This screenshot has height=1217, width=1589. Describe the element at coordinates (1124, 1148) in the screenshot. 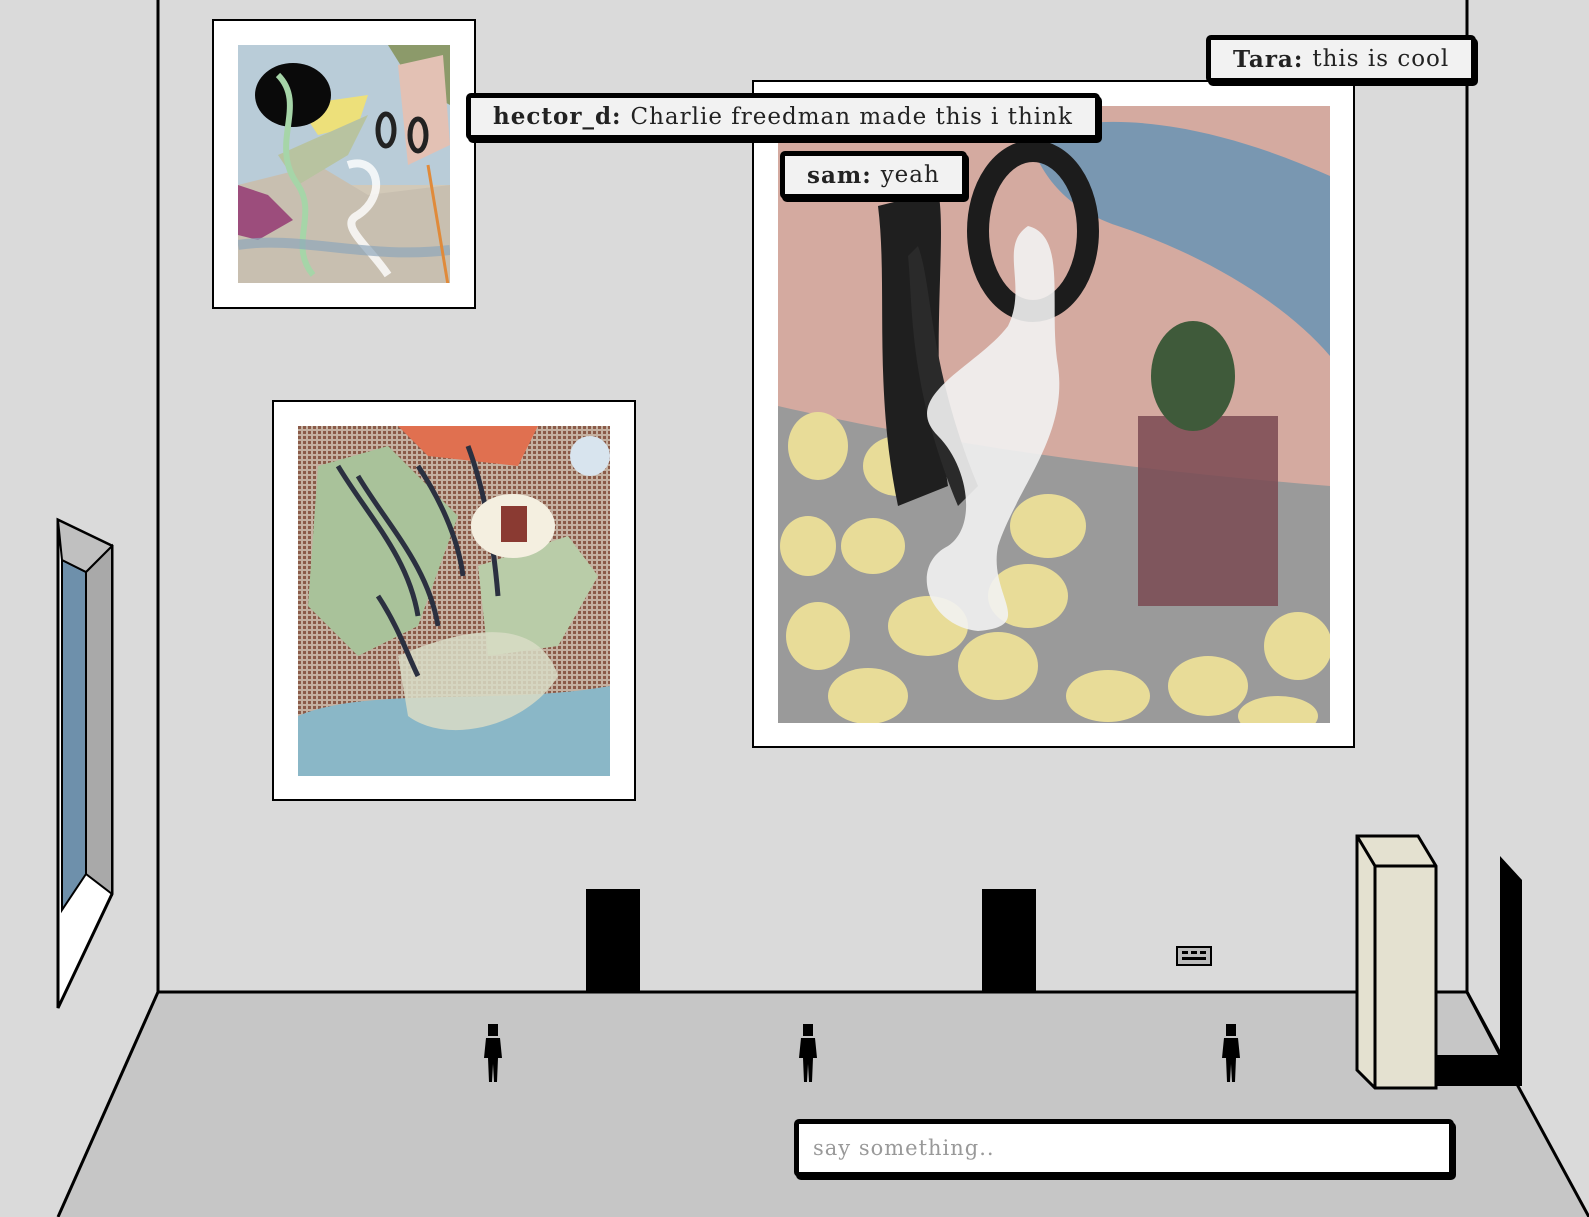

I see `chat-input` at that location.